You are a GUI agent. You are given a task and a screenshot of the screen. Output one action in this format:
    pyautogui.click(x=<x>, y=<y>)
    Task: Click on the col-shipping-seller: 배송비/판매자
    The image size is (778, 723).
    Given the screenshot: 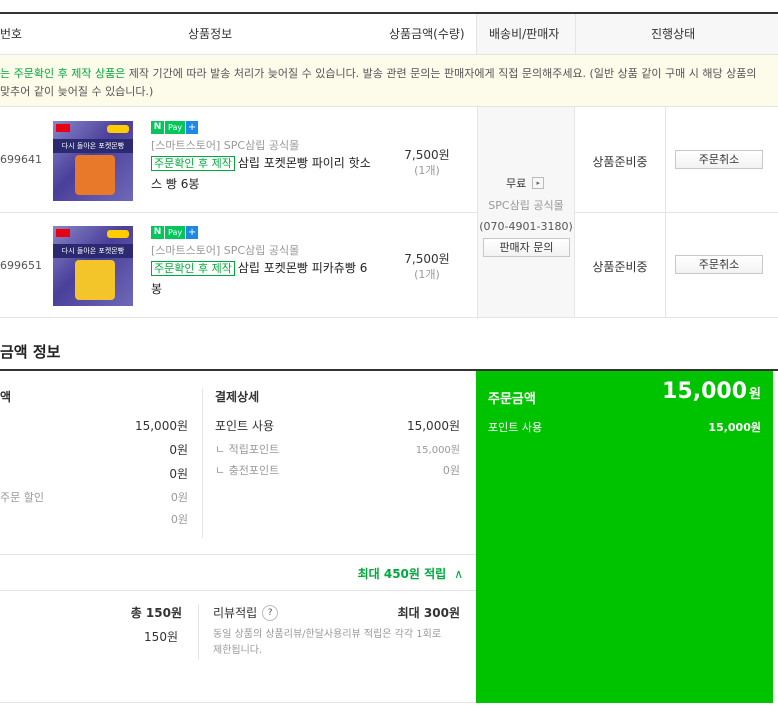 What is the action you would take?
    pyautogui.click(x=524, y=34)
    